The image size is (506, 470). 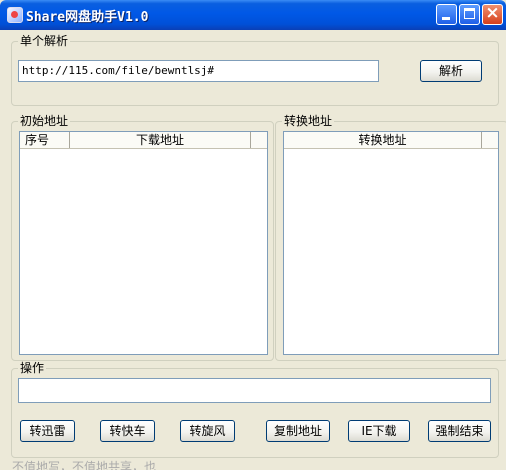 I want to click on copy-address-button: 复制地址, so click(x=298, y=431).